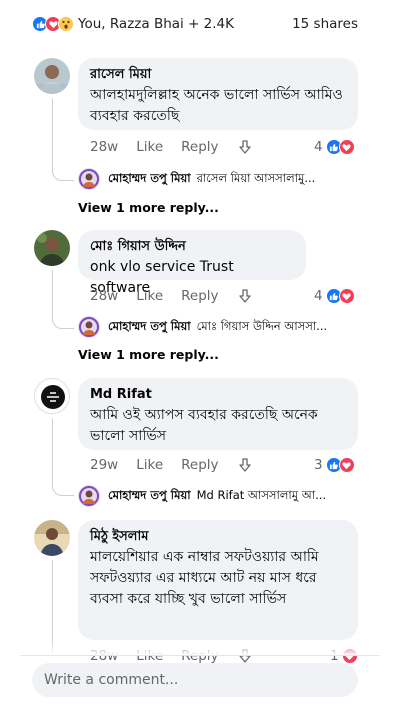 This screenshot has width=400, height=710. Describe the element at coordinates (53, 24) in the screenshot. I see `reaction-icons` at that location.